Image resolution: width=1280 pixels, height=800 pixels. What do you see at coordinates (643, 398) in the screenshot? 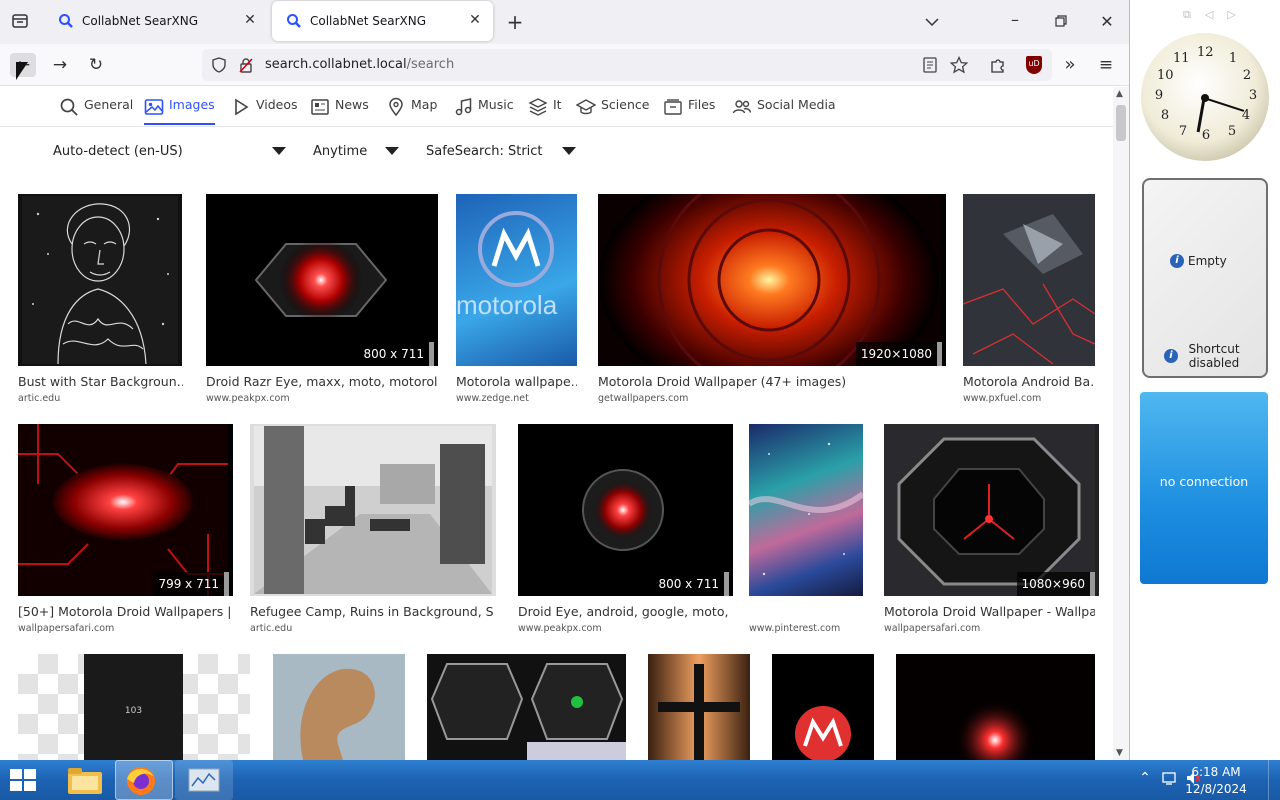
I see `result-domain: getwallpapers.com` at bounding box center [643, 398].